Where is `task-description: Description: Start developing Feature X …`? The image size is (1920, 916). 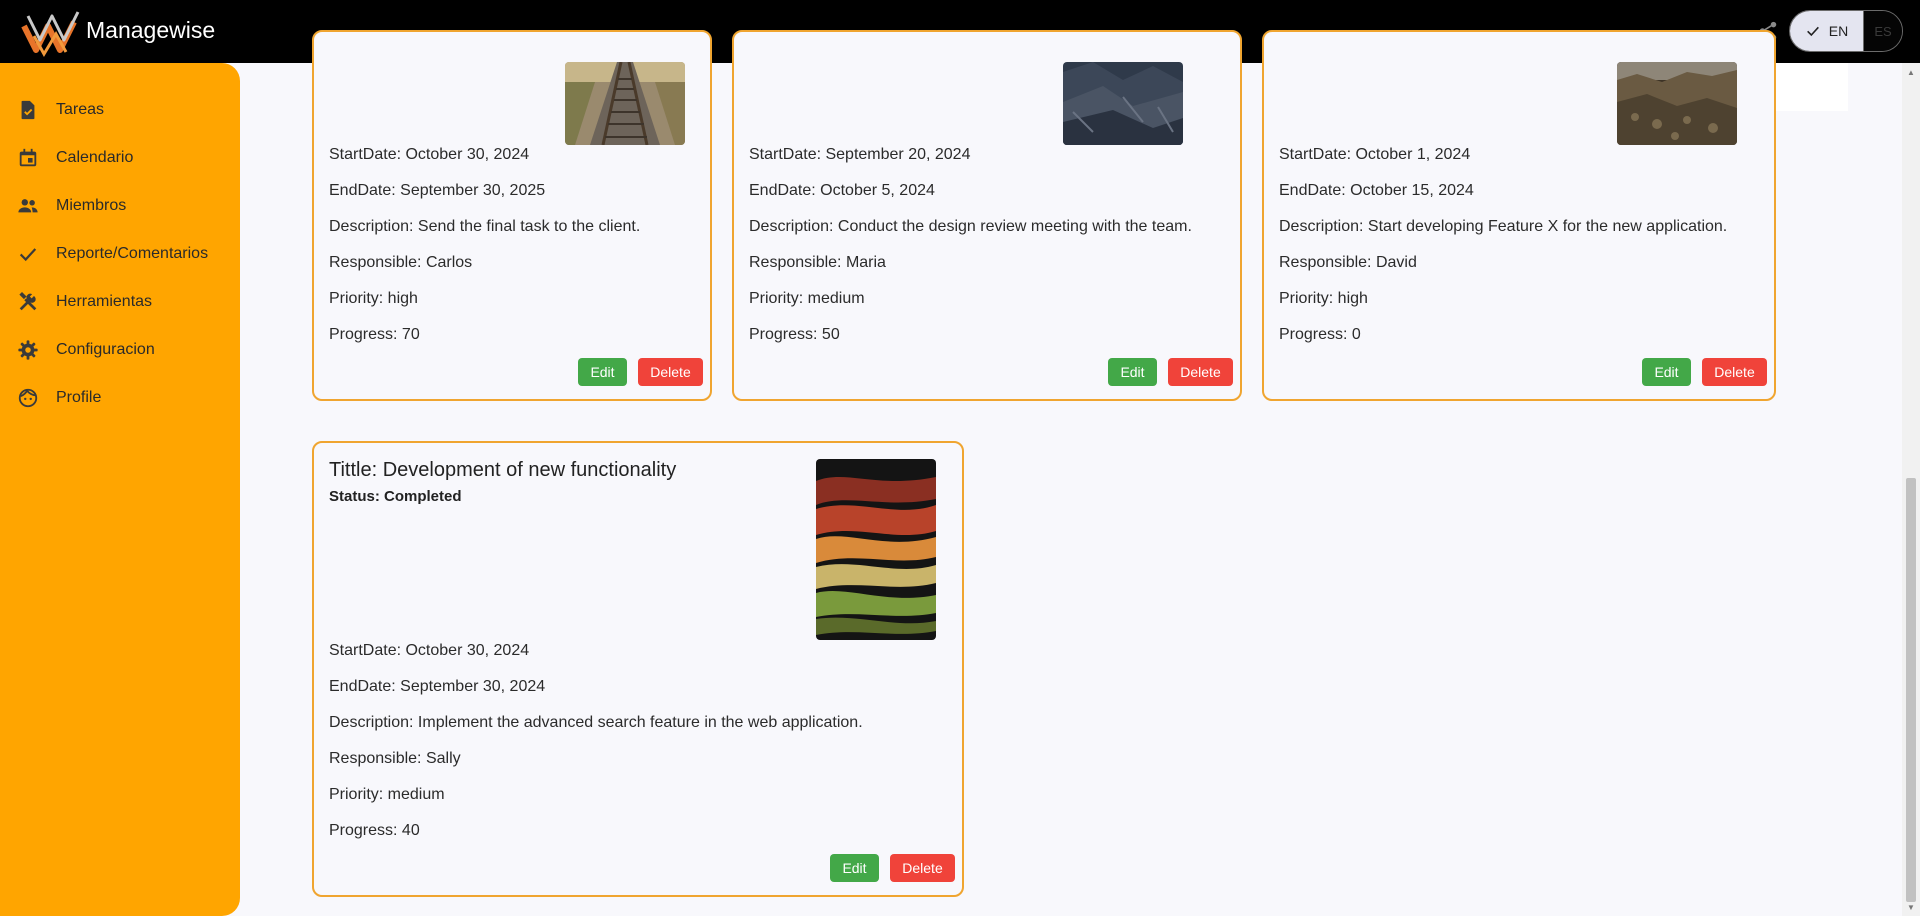 task-description: Description: Start developing Feature X … is located at coordinates (1503, 226).